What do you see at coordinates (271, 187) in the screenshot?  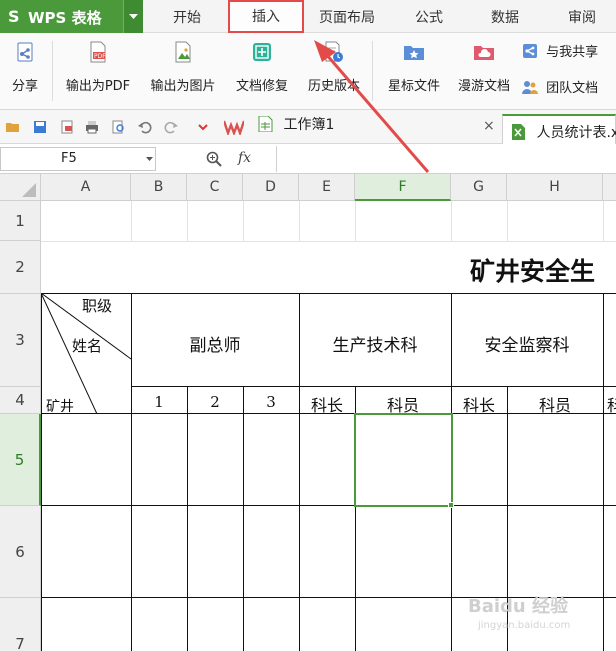 I see `column-header-d: D` at bounding box center [271, 187].